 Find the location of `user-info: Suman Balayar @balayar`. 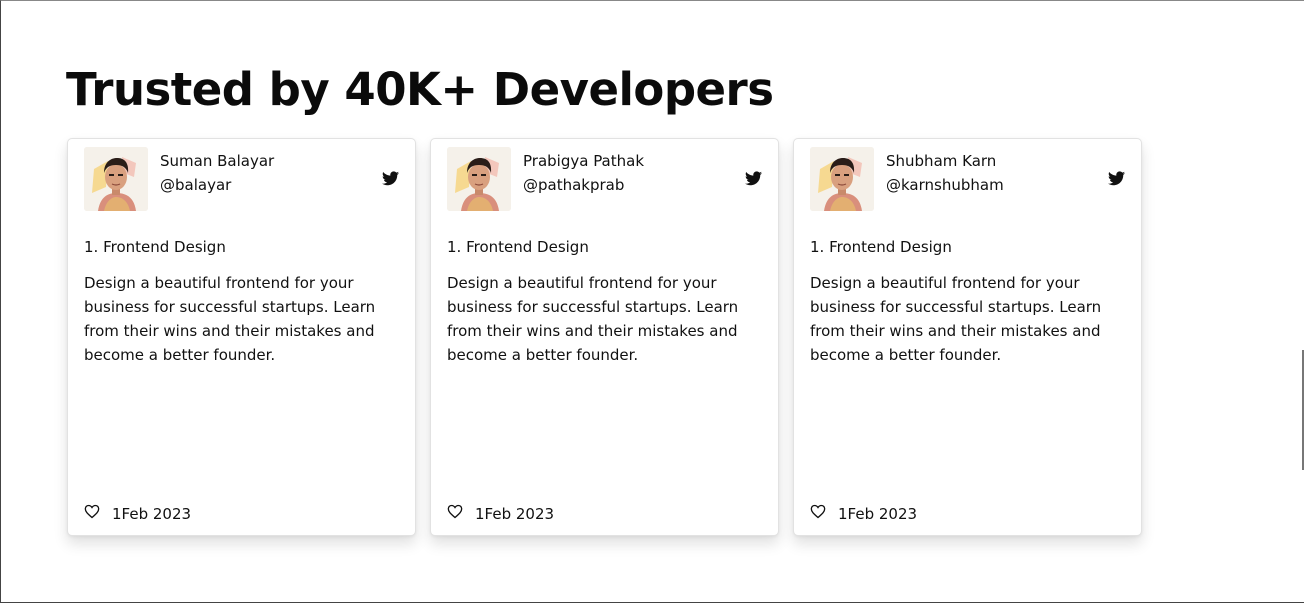

user-info: Suman Balayar @balayar is located at coordinates (217, 173).